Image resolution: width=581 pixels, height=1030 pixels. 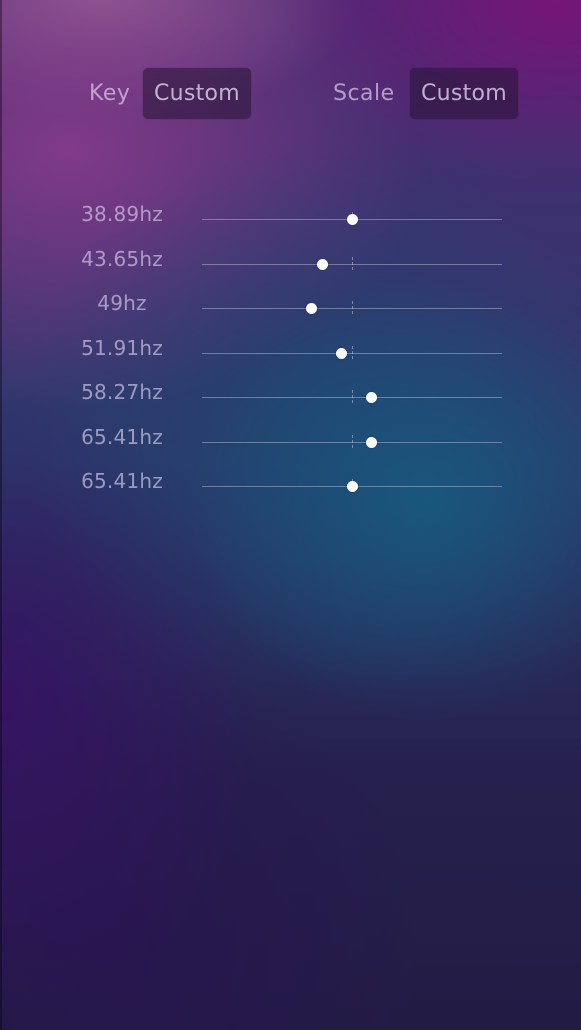 I want to click on frequency-label: 38.89hz, so click(x=122, y=214).